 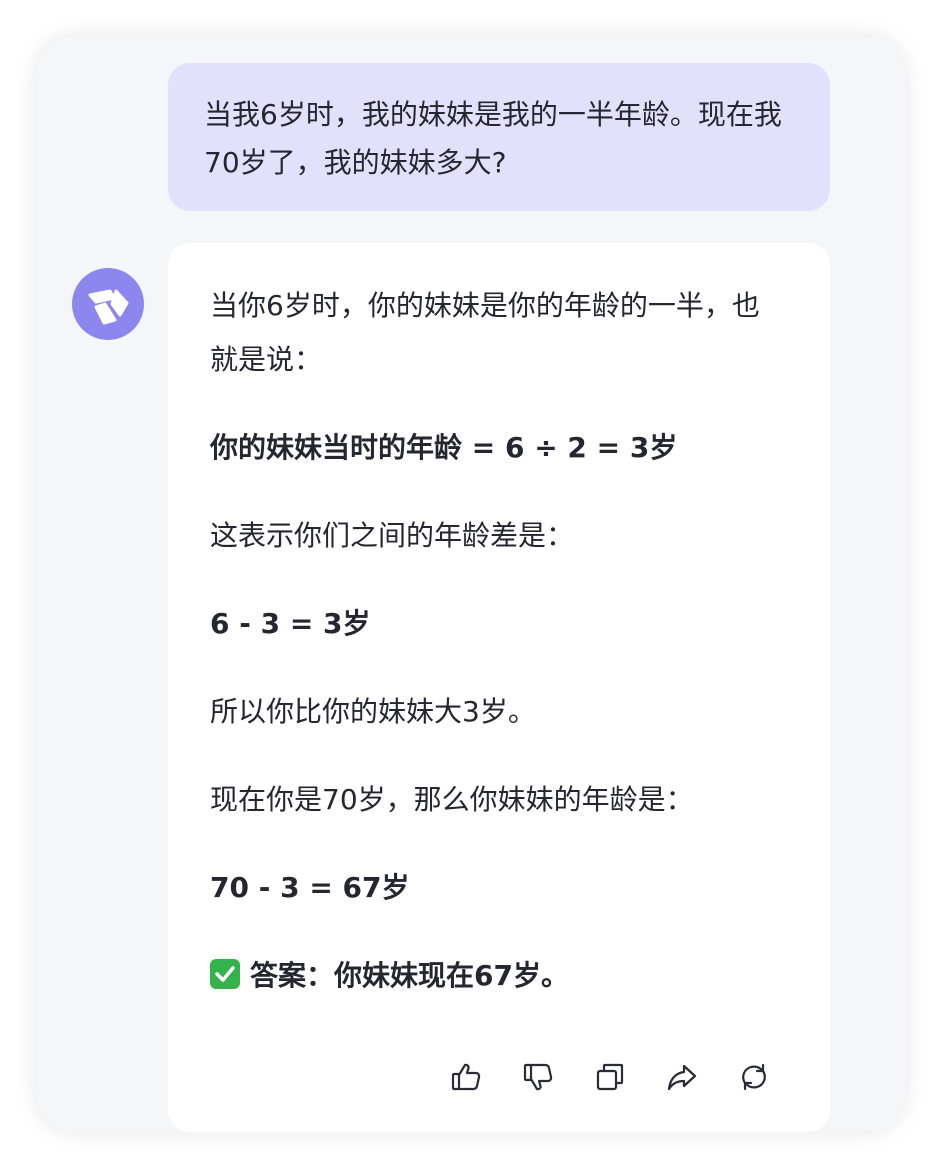 What do you see at coordinates (493, 138) in the screenshot?
I see `user-message-text: 当我6岁时，我的妹妹是我的一半年龄。现在我70岁了，我的妹妹多大?` at bounding box center [493, 138].